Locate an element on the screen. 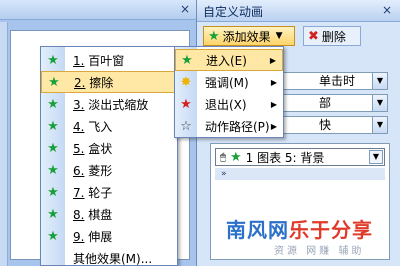 The width and height of the screenshot is (400, 266). menu-item-diamond: ★ 6. 菱形 is located at coordinates (109, 170).